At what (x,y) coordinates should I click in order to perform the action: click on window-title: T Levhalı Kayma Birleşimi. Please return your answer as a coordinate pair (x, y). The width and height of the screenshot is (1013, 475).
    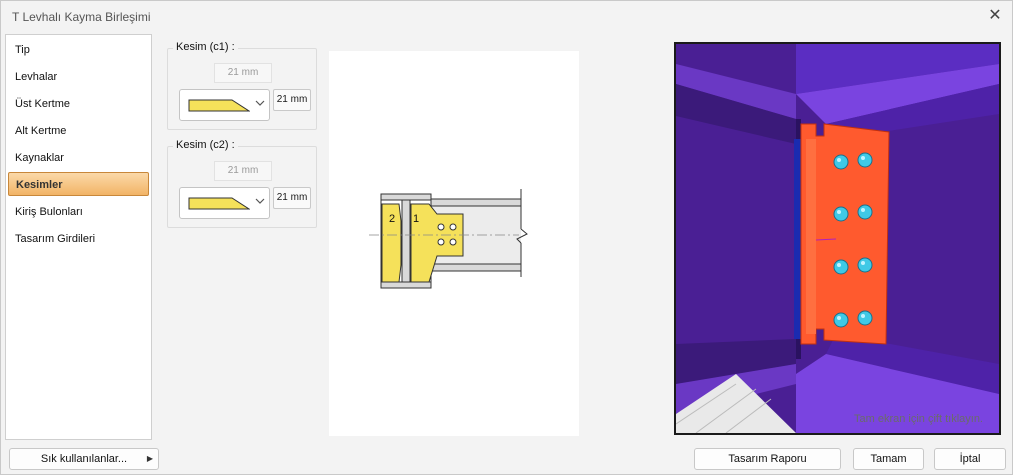
    Looking at the image, I should click on (81, 17).